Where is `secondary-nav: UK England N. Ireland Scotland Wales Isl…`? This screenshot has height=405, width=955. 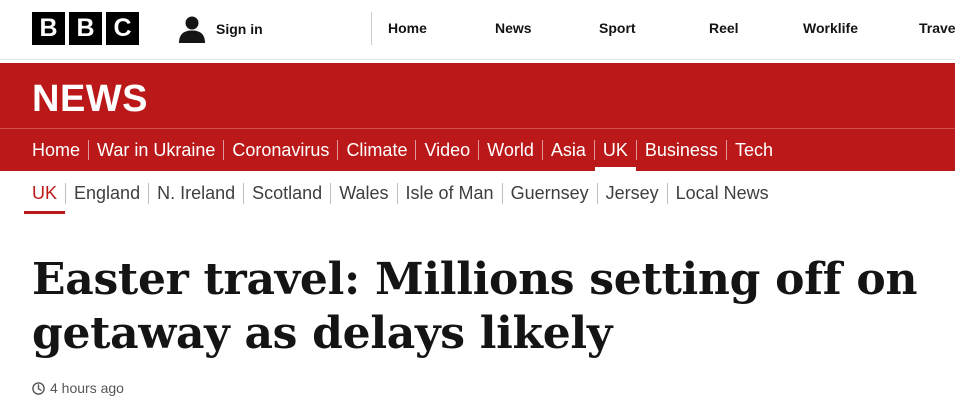 secondary-nav: UK England N. Ireland Scotland Wales Isl… is located at coordinates (400, 193).